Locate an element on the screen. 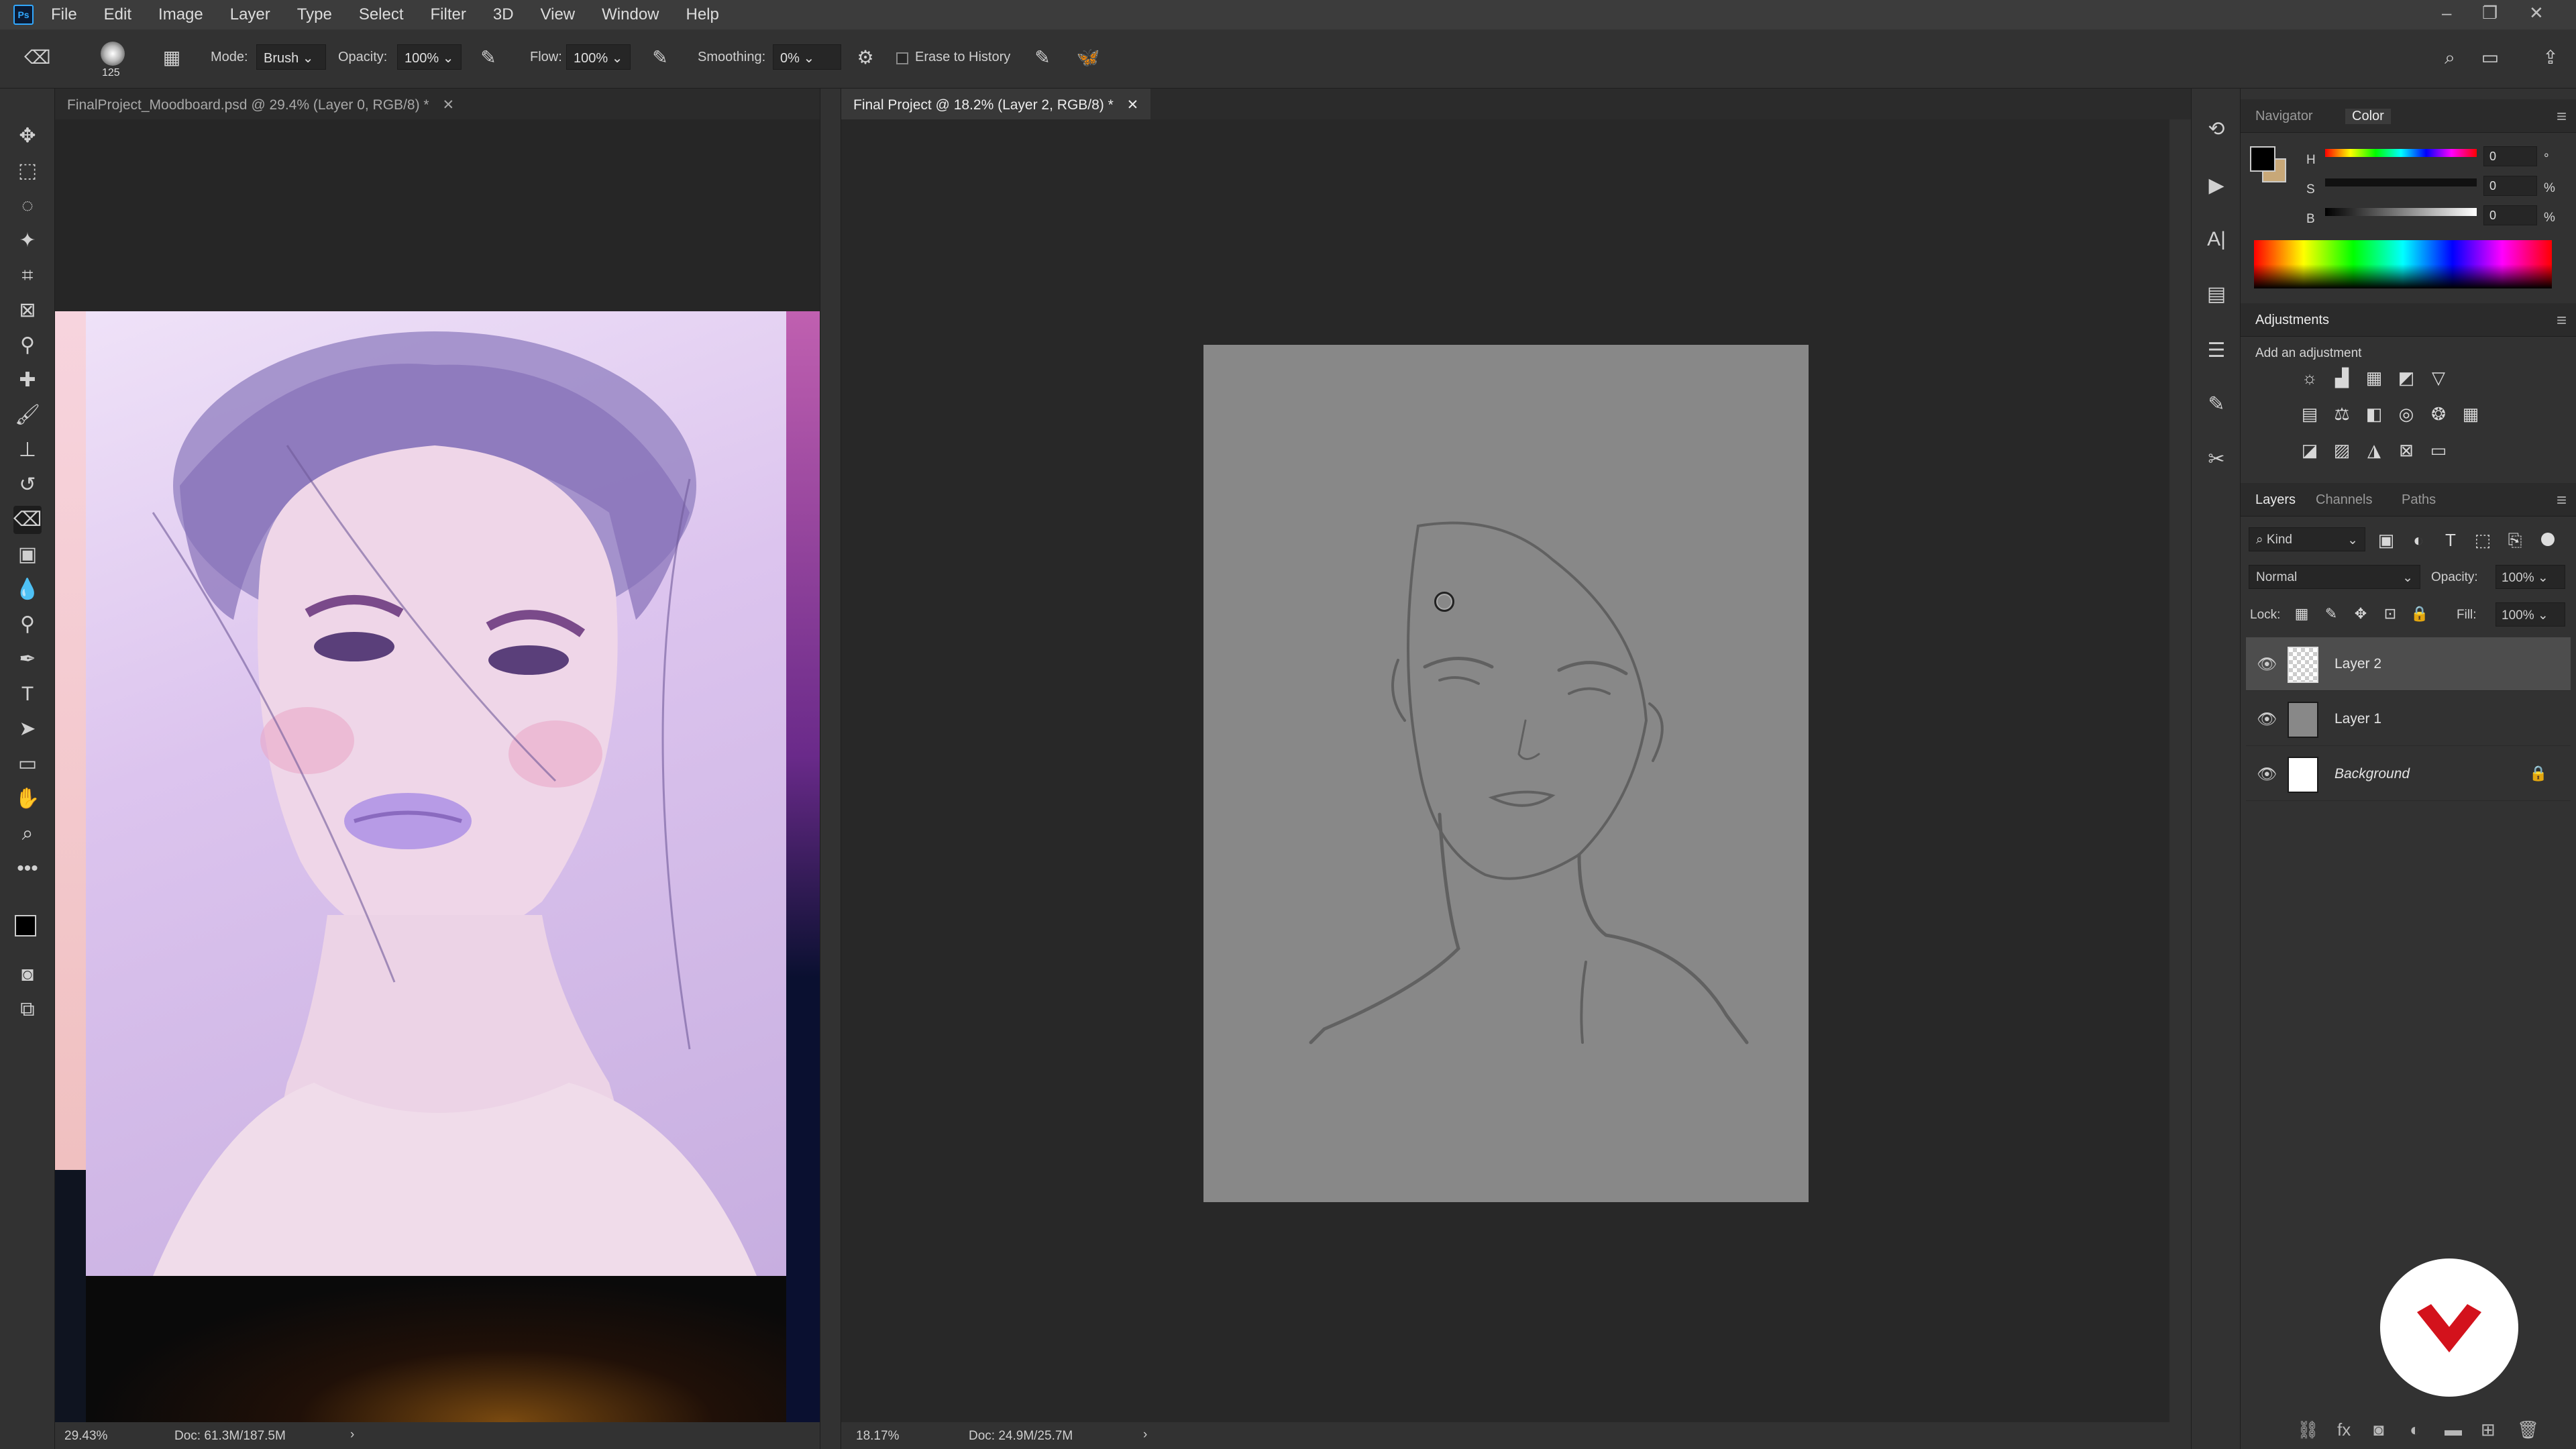  zoom-tool-icon: ⌕ is located at coordinates (27, 834).